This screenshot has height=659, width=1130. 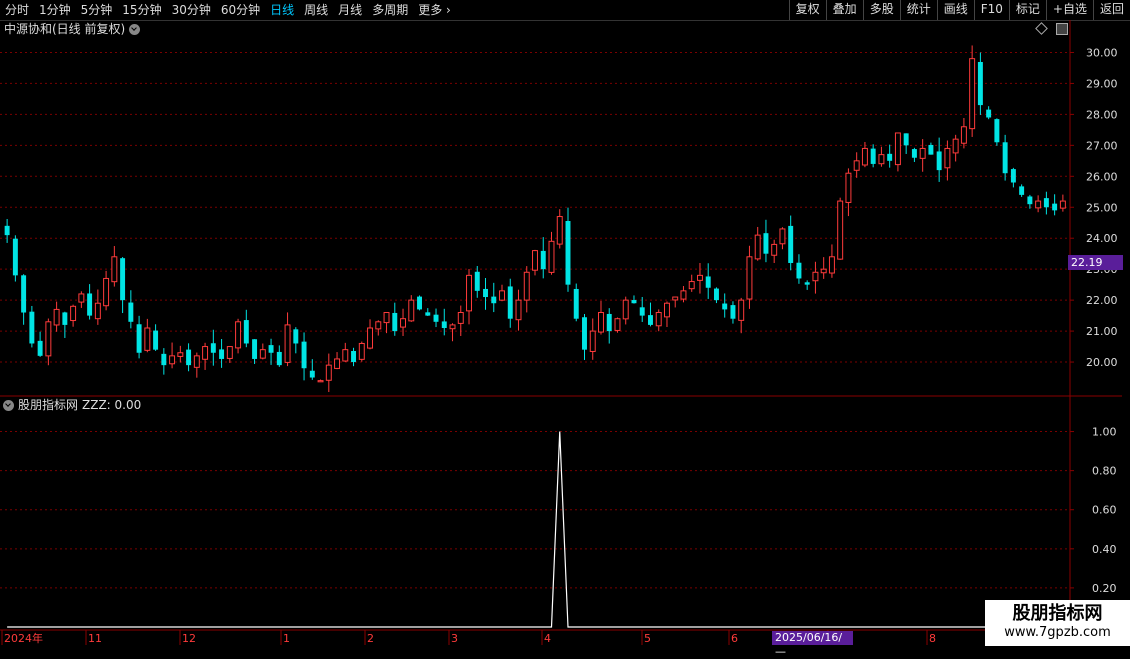 I want to click on window-toggle-icon, so click(x=1062, y=29).